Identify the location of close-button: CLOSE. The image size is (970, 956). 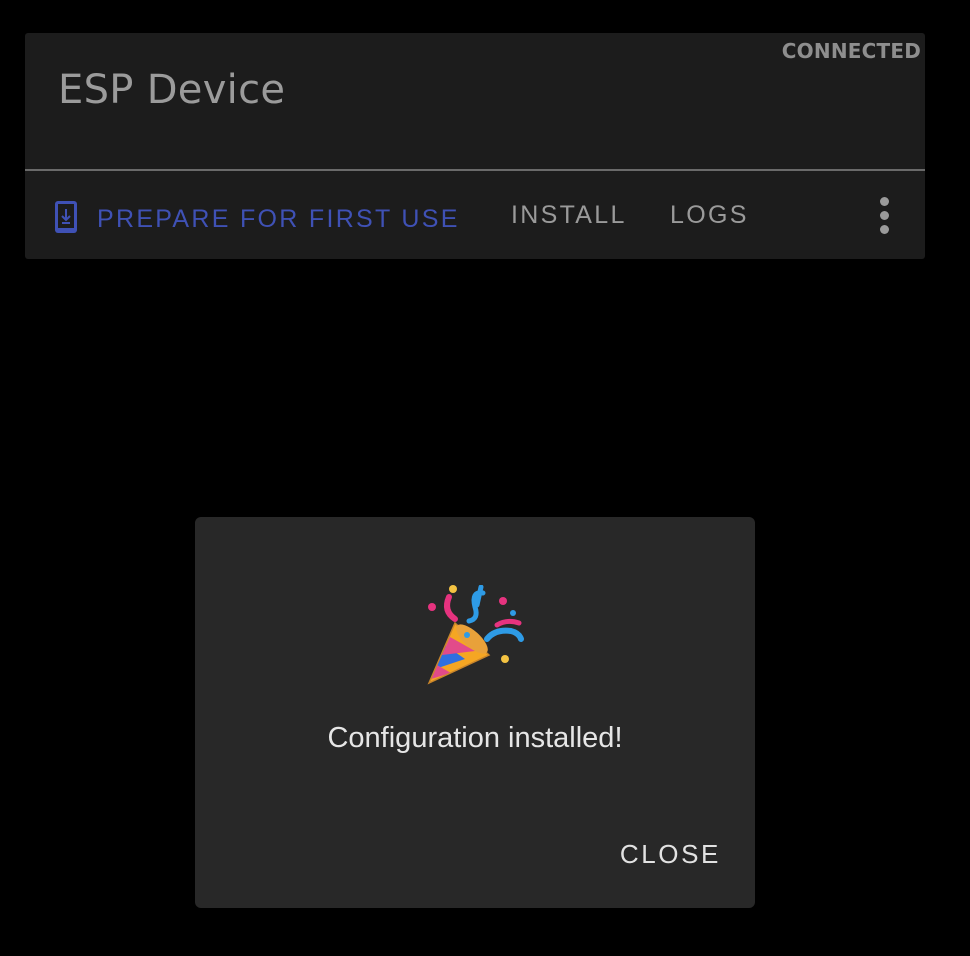
(670, 854).